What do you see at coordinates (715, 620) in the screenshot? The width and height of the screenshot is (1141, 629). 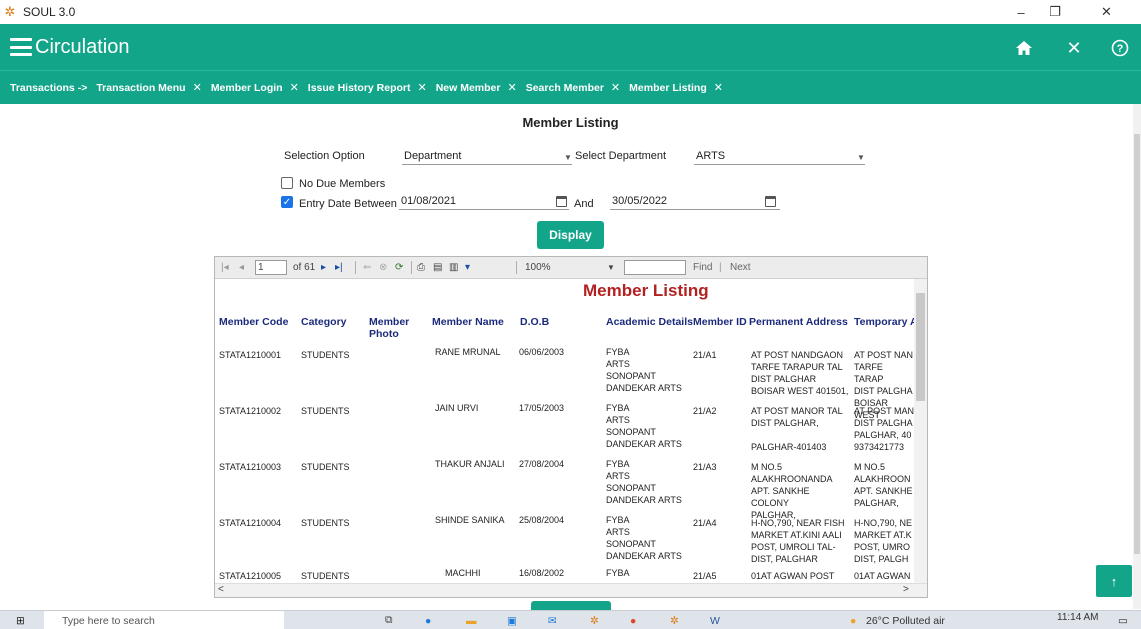 I see `word-icon: W` at bounding box center [715, 620].